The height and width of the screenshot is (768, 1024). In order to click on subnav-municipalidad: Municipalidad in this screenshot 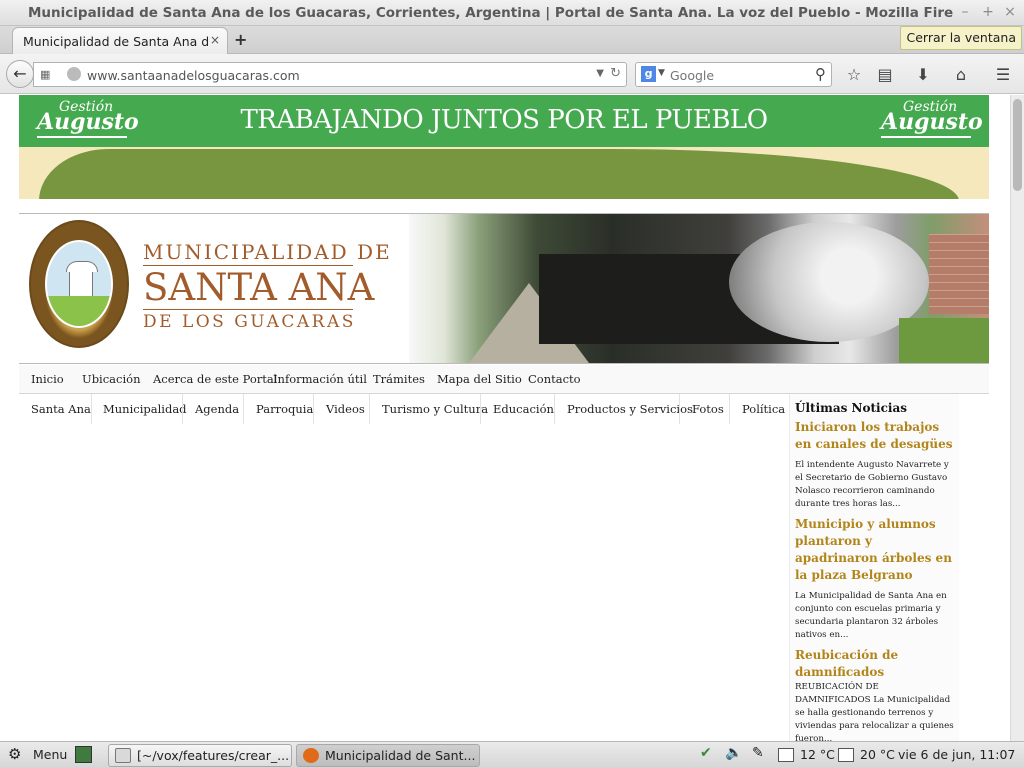, I will do `click(145, 409)`.